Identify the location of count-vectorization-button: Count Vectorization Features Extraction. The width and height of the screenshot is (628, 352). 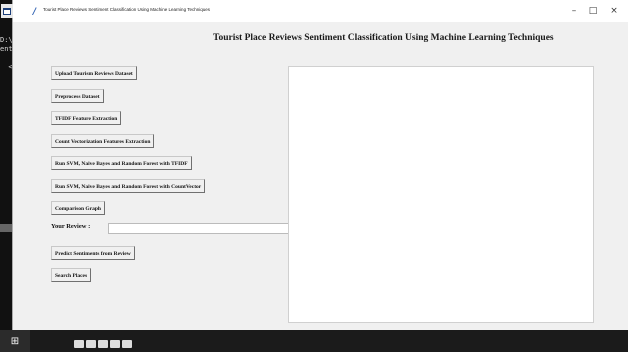
(103, 141).